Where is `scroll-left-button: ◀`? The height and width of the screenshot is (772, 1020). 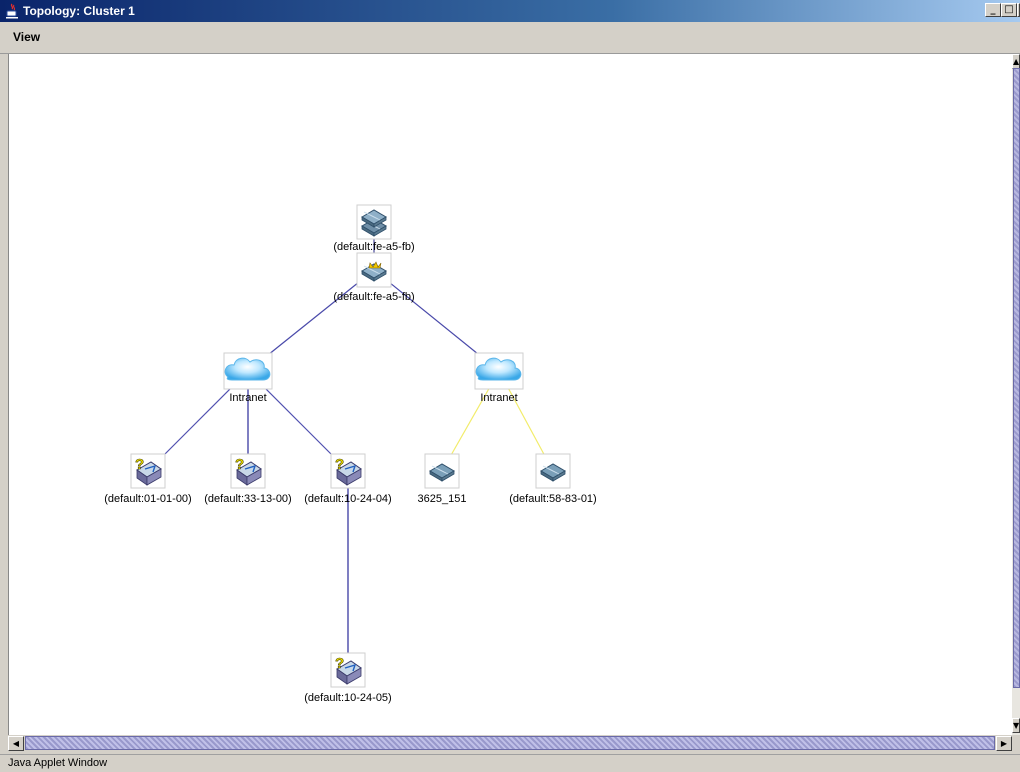
scroll-left-button: ◀ is located at coordinates (16, 743).